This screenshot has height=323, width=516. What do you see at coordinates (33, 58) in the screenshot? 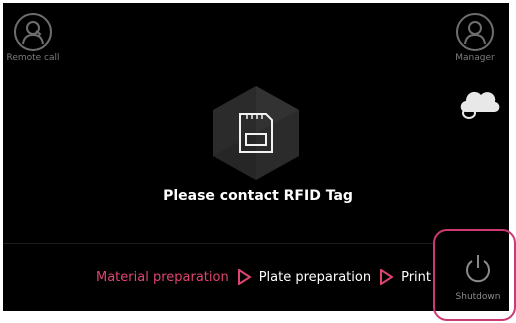
I see `remote-call-label: Remote call` at bounding box center [33, 58].